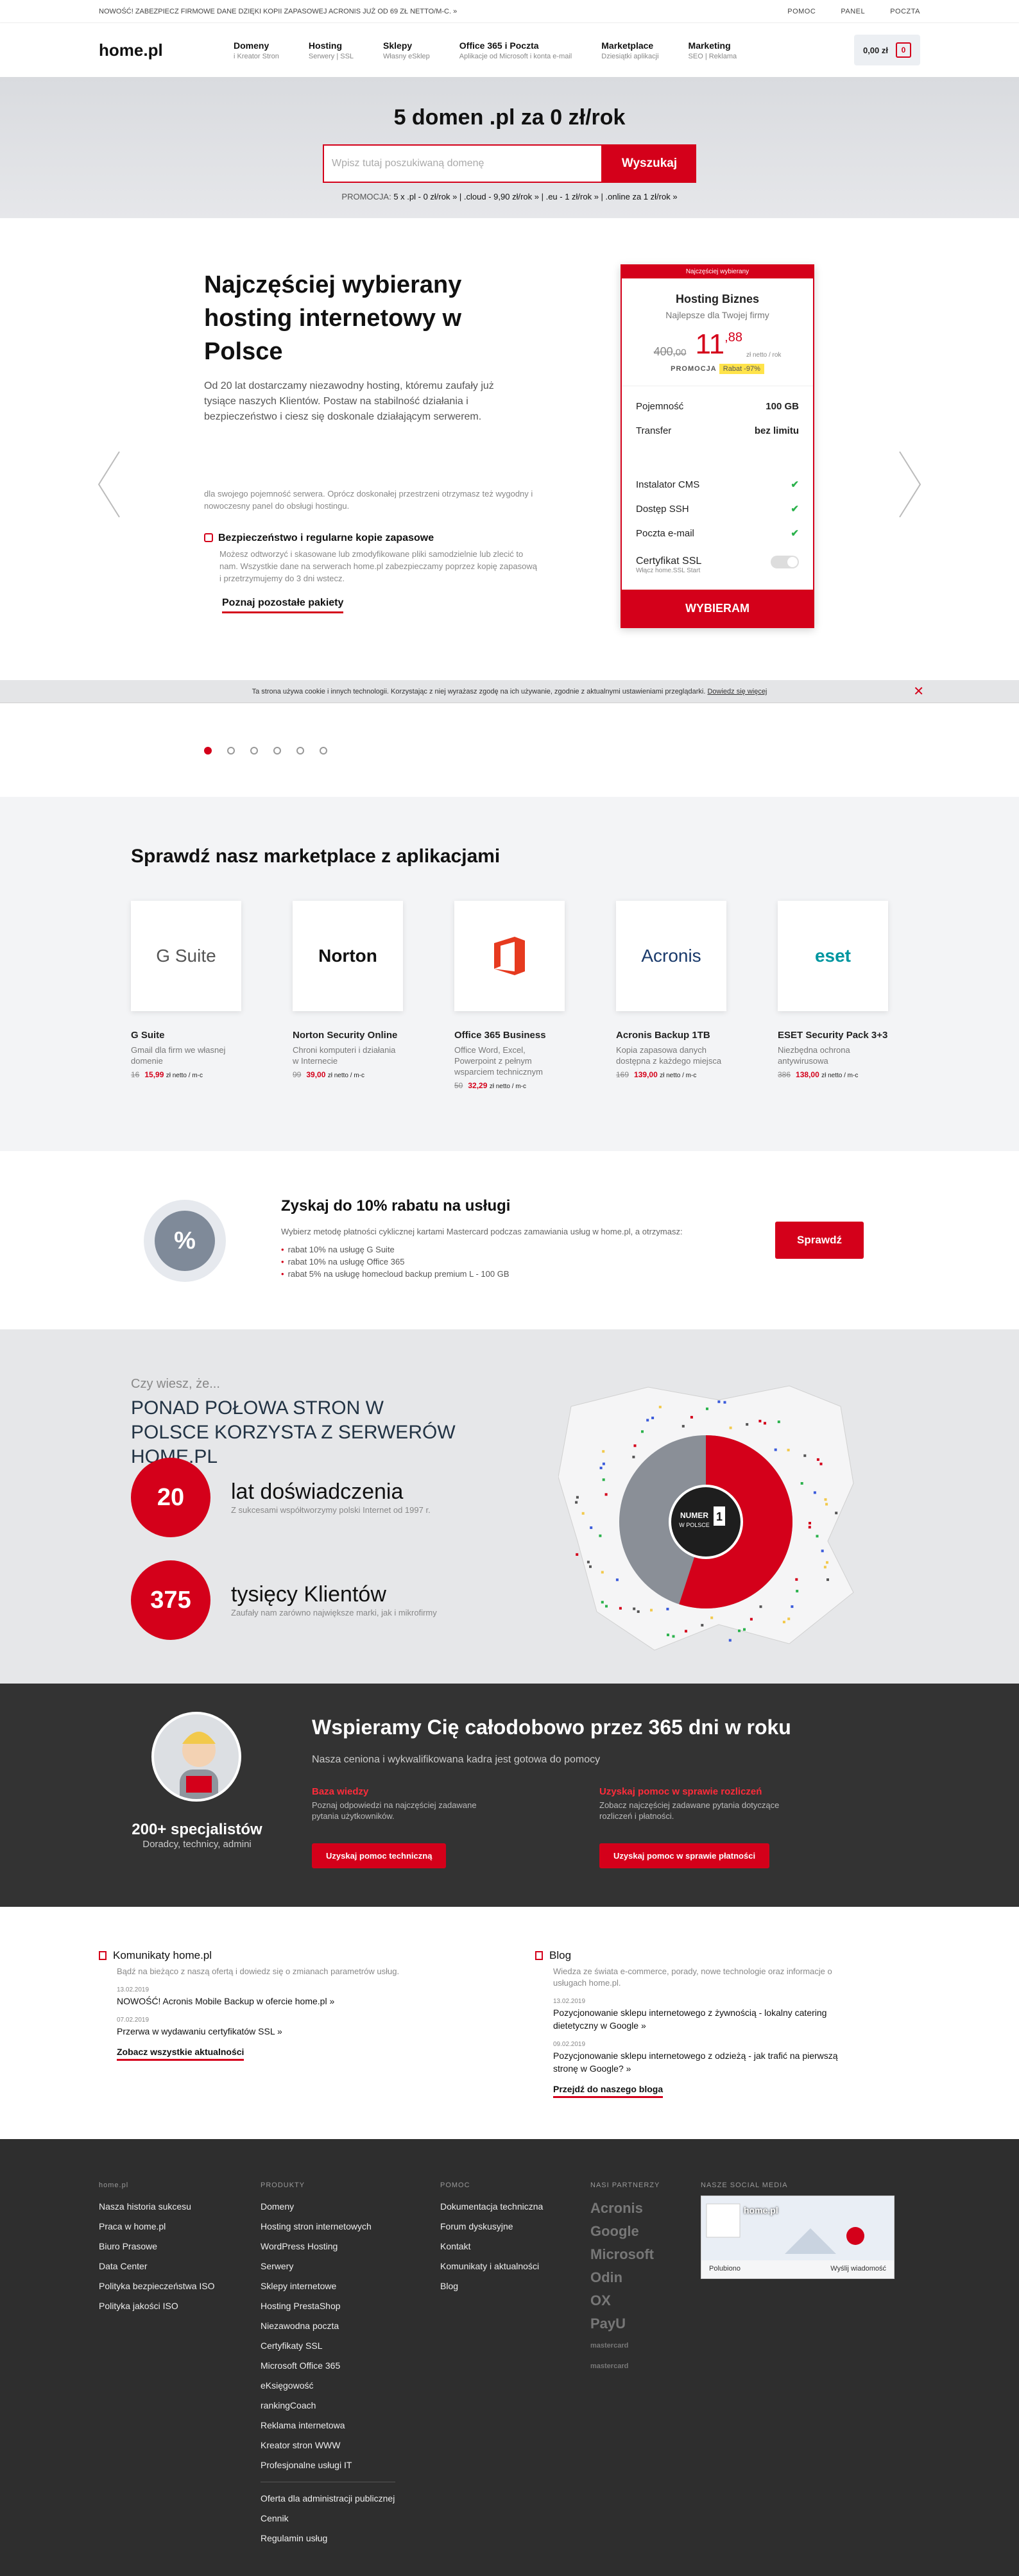 The image size is (1019, 2576). What do you see at coordinates (492, 2207) in the screenshot?
I see `footer-link: Dokumentacja techniczna` at bounding box center [492, 2207].